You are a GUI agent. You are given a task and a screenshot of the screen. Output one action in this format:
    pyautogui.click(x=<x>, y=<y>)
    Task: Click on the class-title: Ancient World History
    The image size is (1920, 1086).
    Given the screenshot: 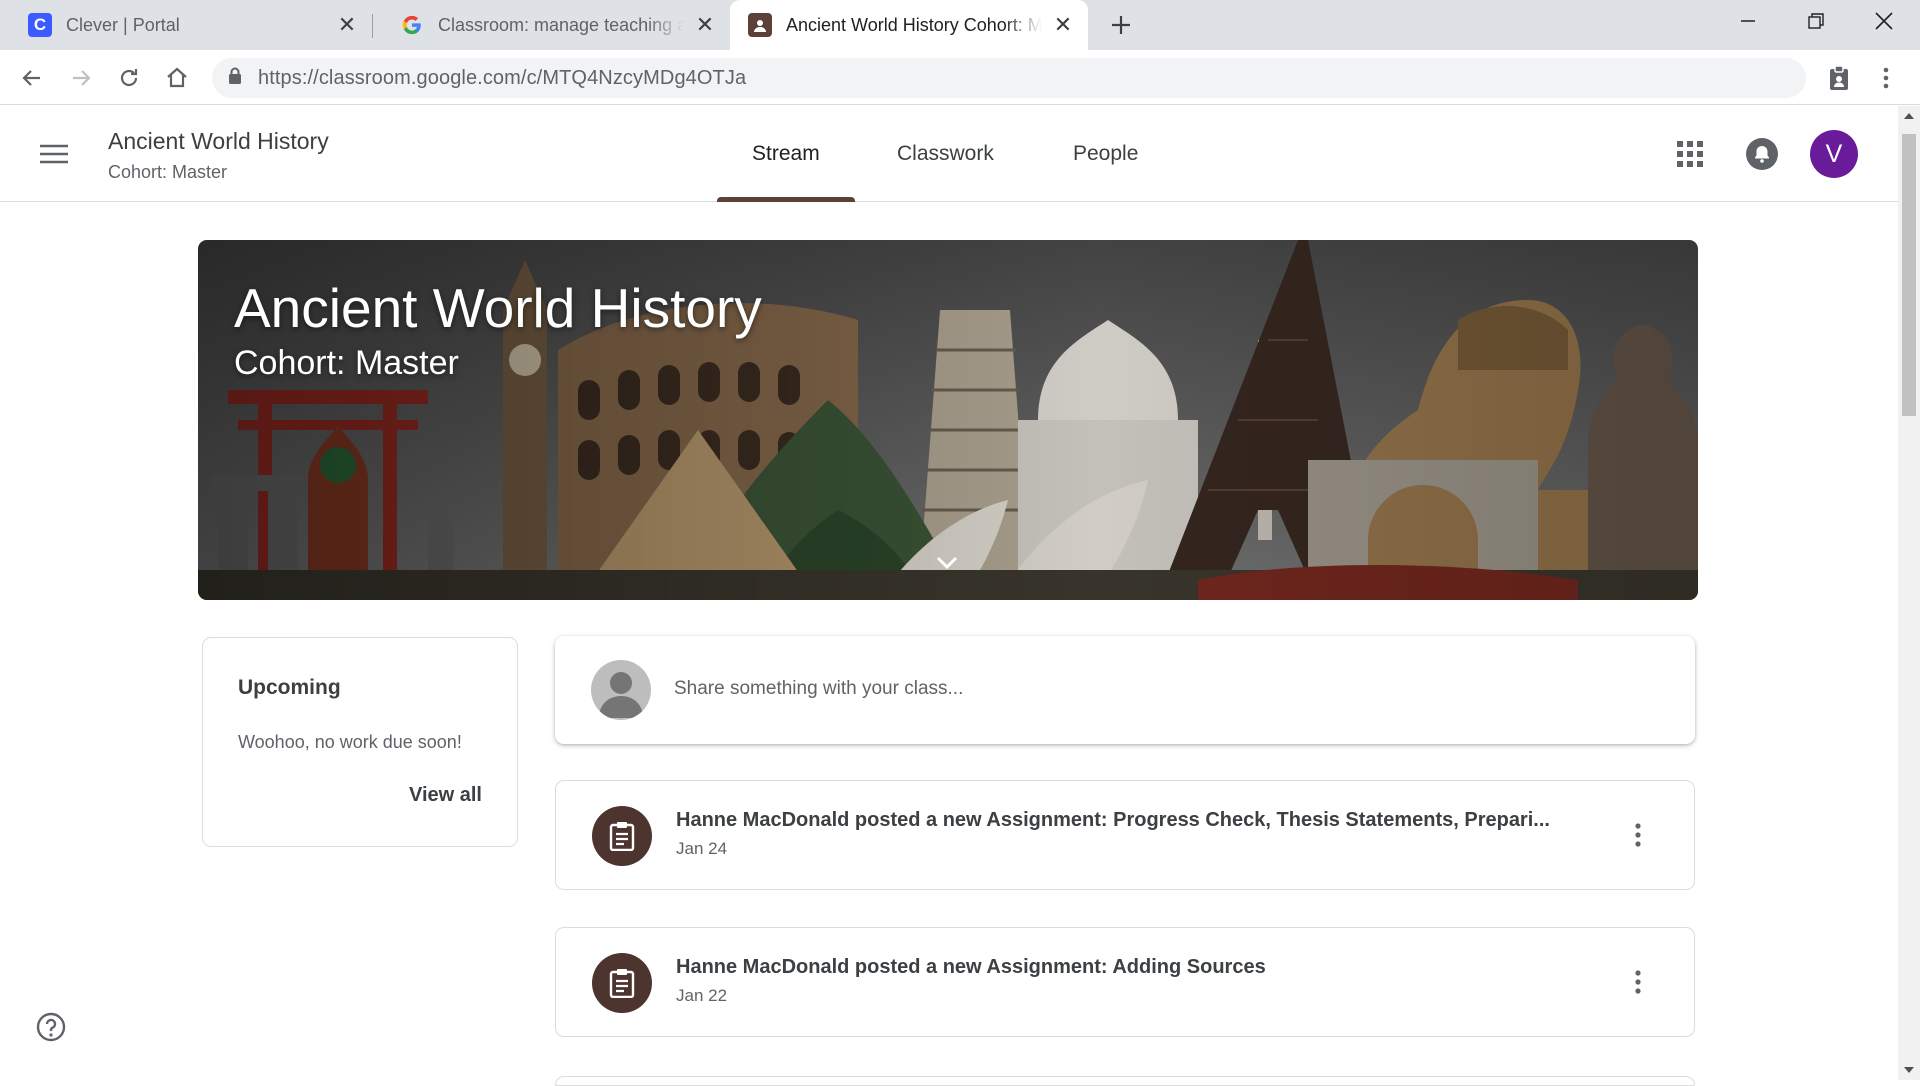 What is the action you would take?
    pyautogui.click(x=218, y=141)
    